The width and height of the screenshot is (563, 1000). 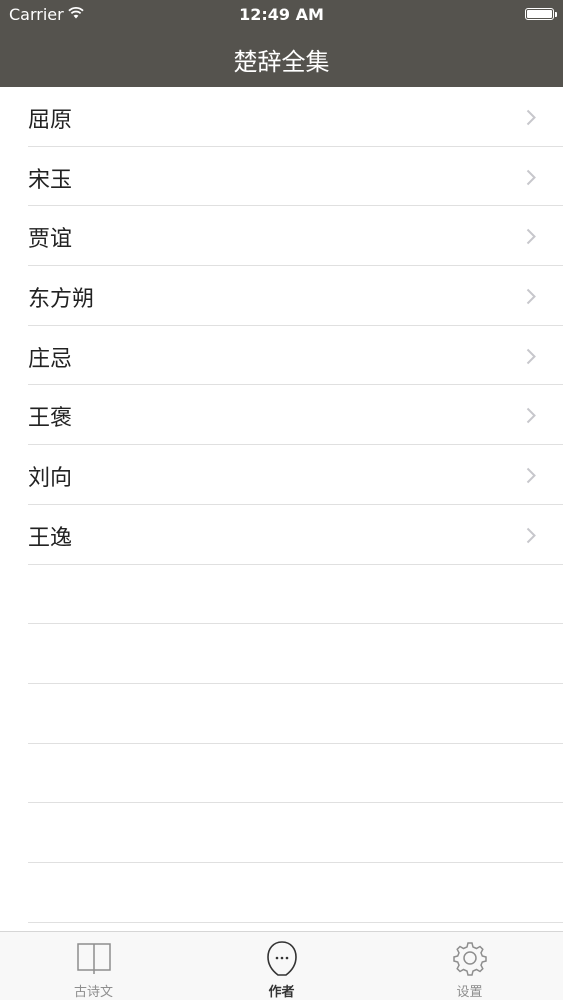 I want to click on tab-bar: 古诗文 作者 设置, so click(x=281, y=965).